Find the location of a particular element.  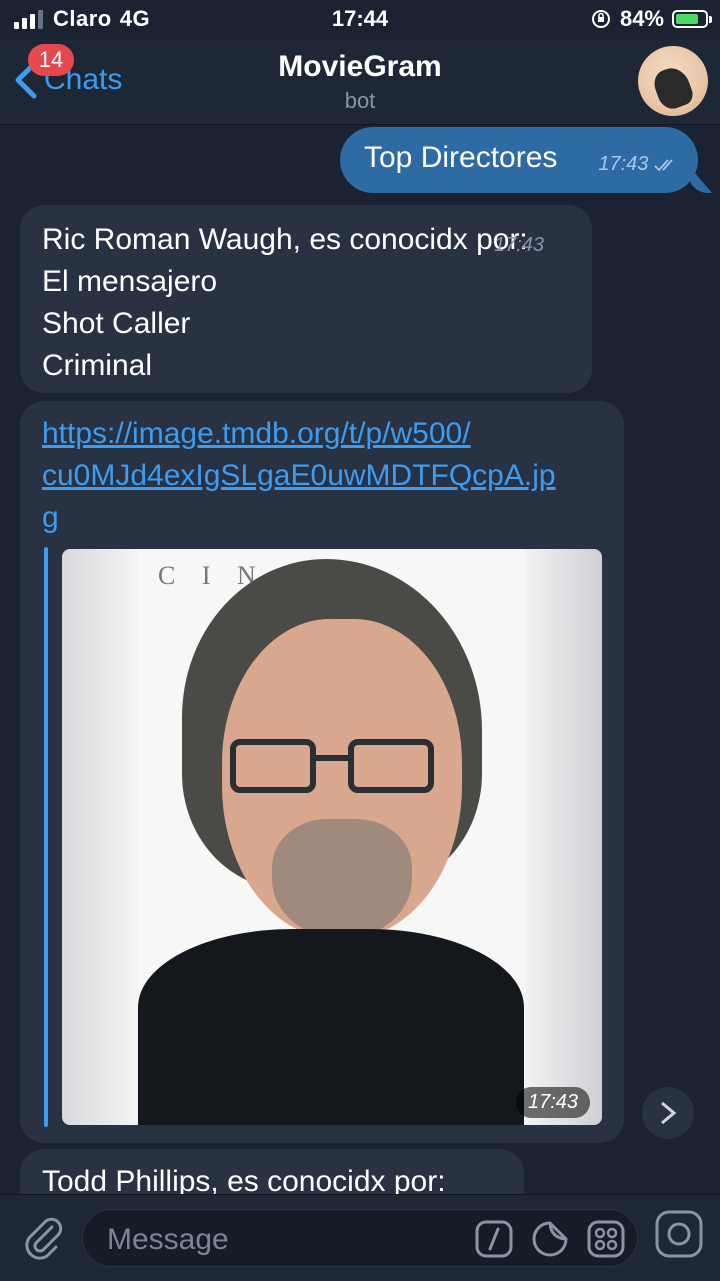

image-link: g is located at coordinates (327, 518).